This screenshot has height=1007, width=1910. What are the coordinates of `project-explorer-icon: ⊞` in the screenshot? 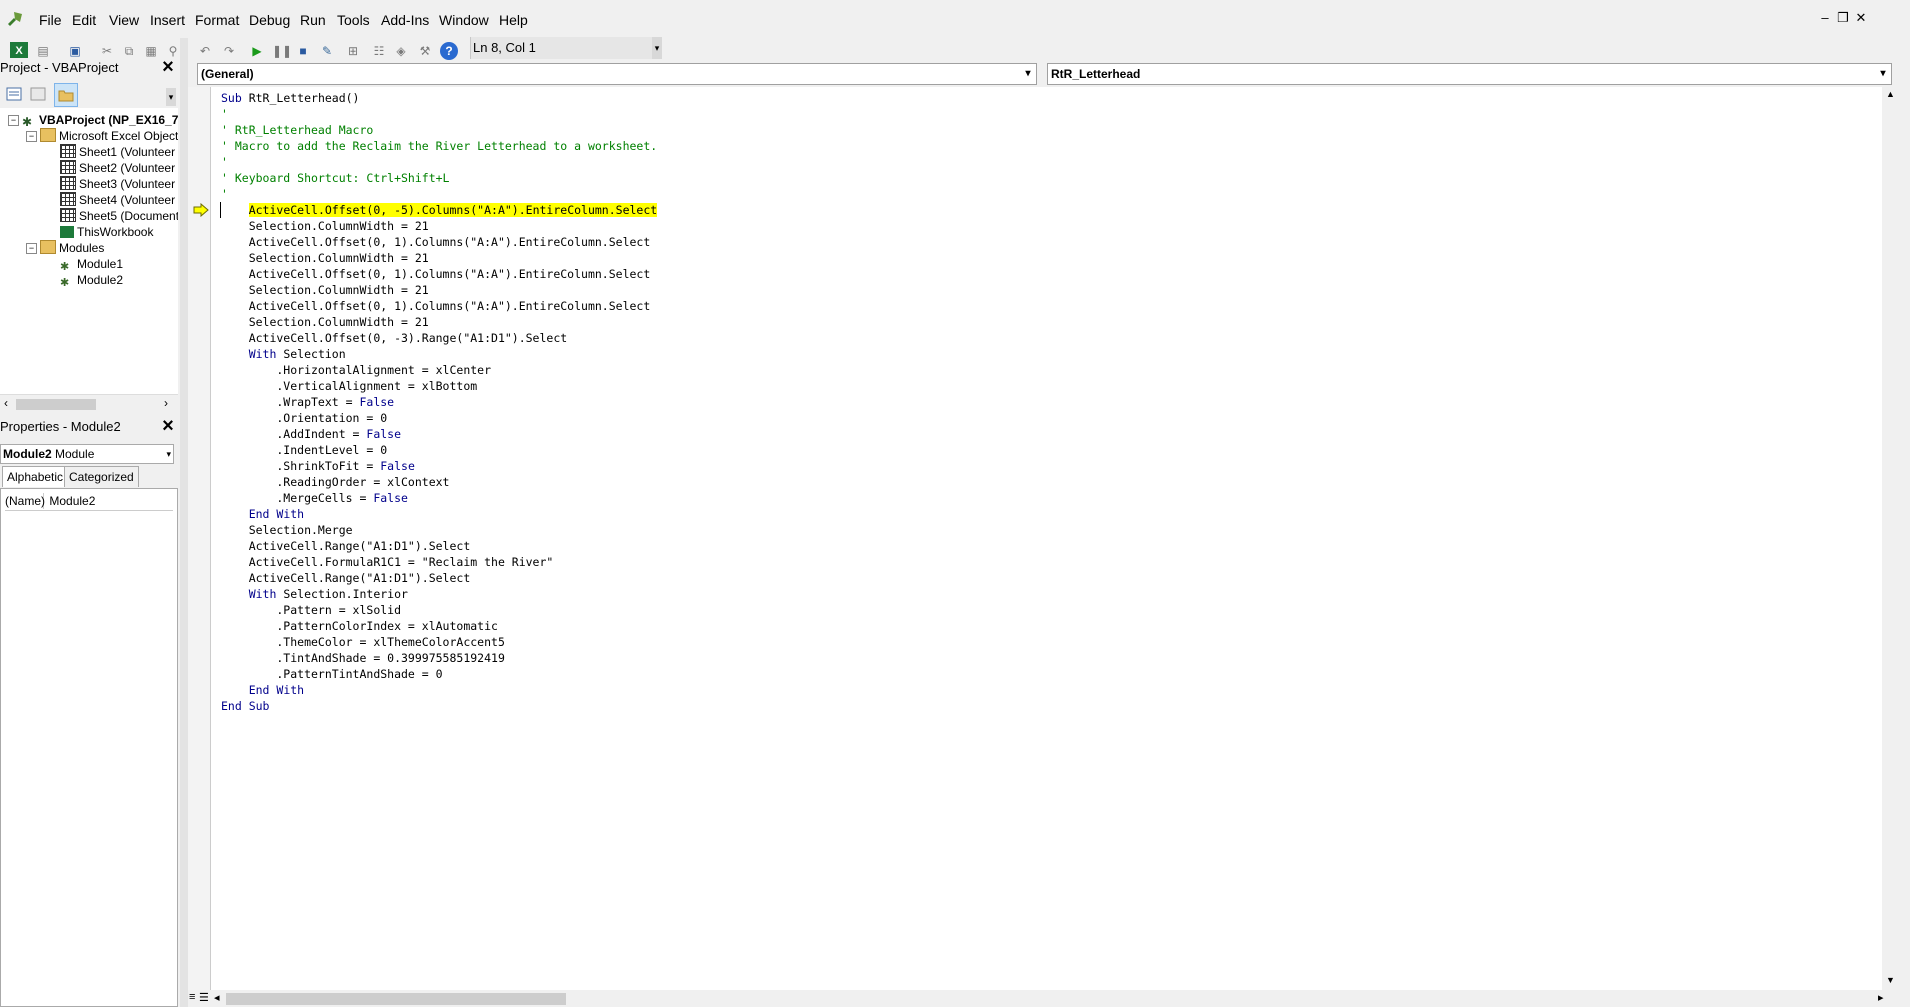 It's located at (353, 51).